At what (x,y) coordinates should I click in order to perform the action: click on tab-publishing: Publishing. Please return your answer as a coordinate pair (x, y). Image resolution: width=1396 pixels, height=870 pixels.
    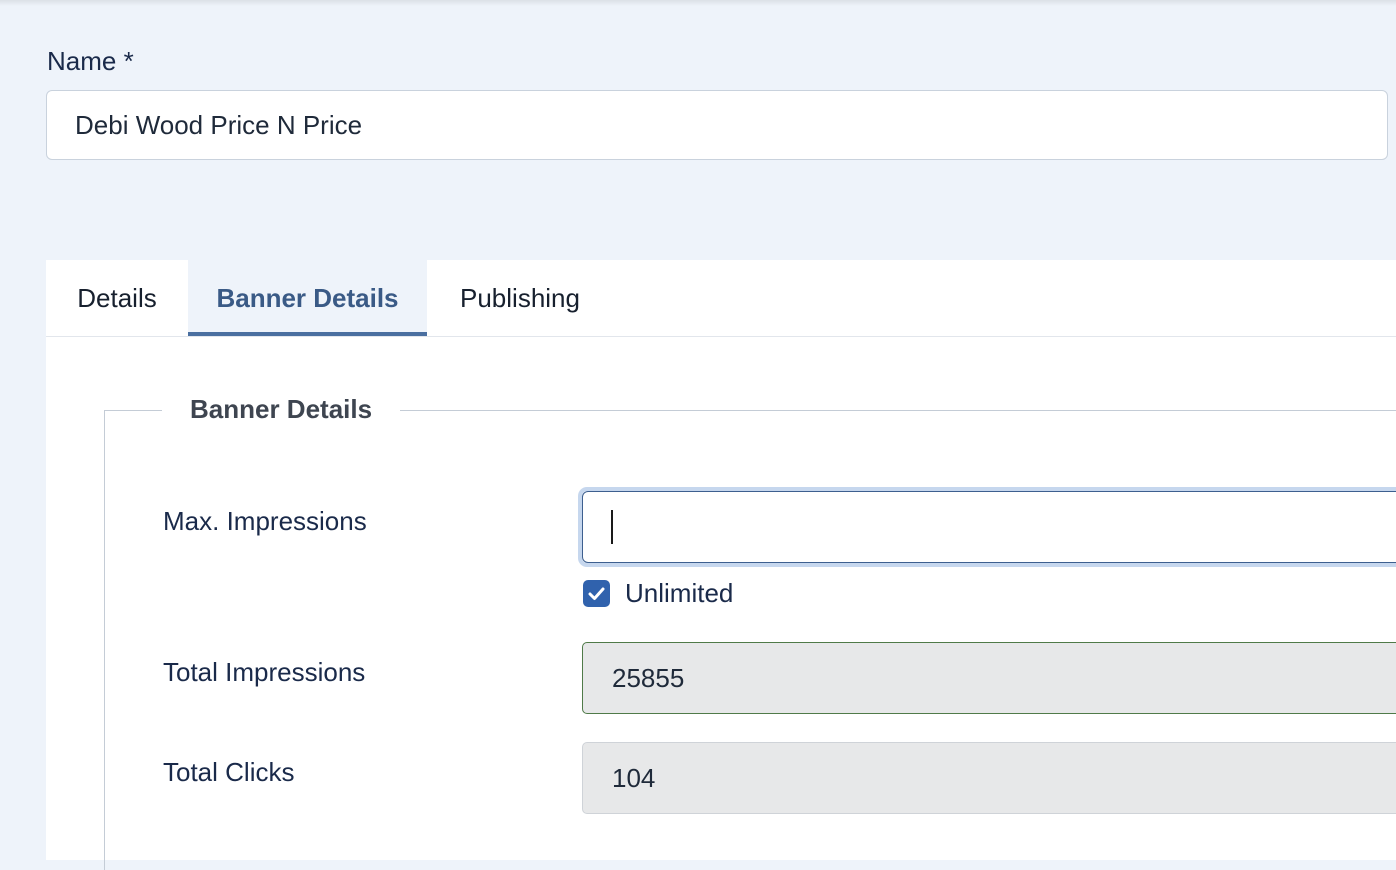
    Looking at the image, I should click on (520, 298).